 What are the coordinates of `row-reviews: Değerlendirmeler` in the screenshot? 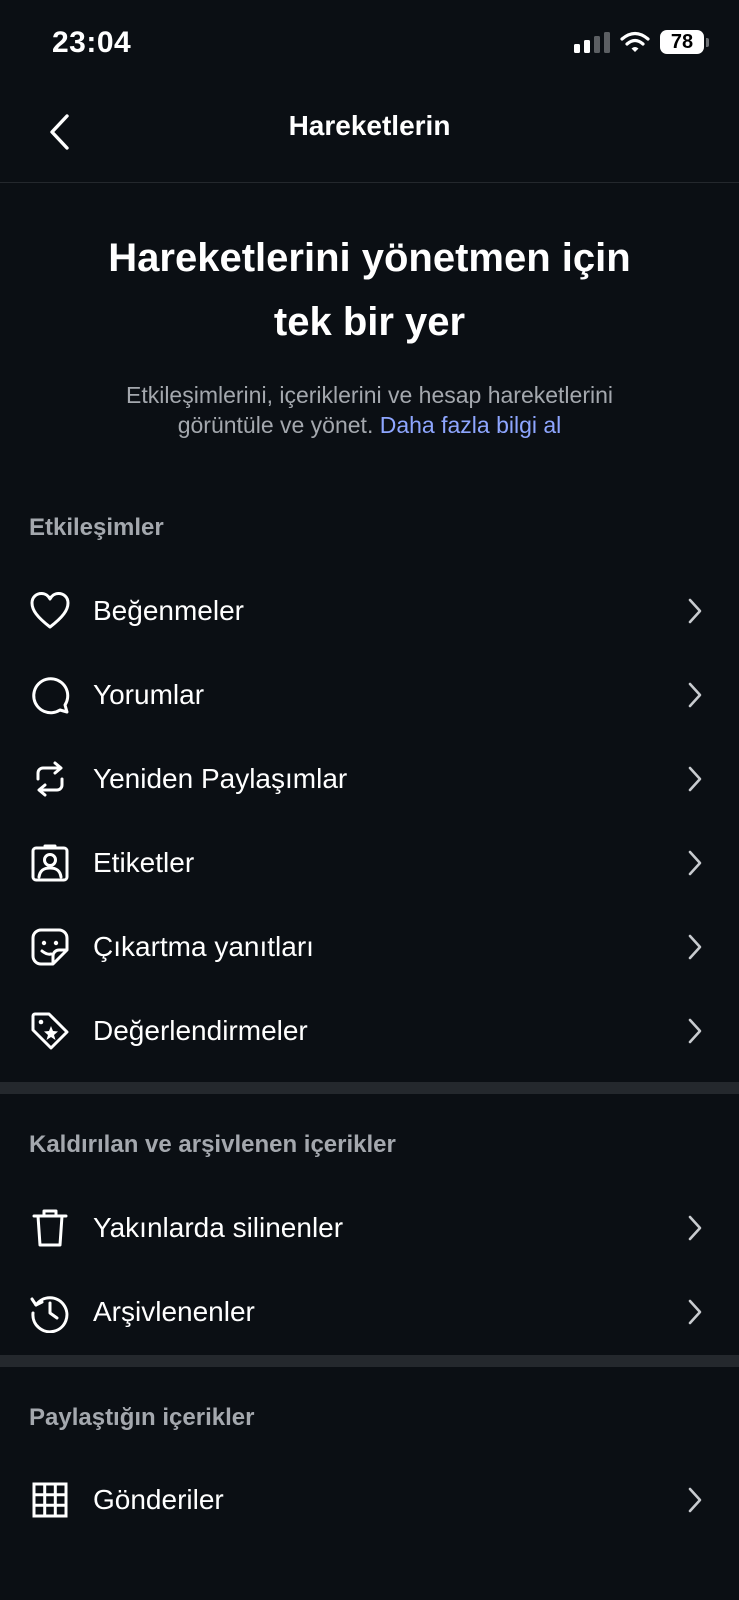 It's located at (369, 1031).